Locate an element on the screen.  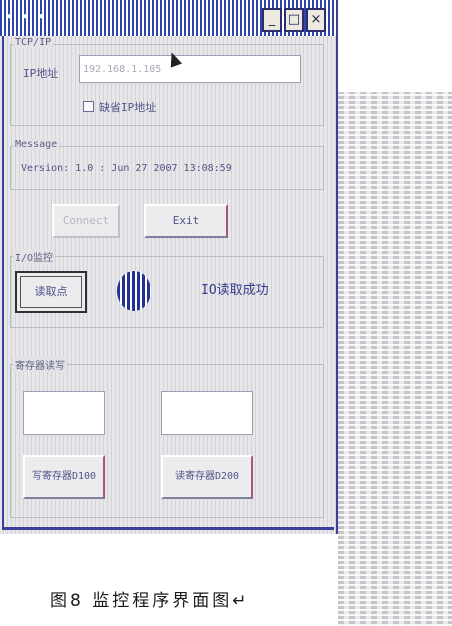
connect-button: Connect is located at coordinates (86, 221).